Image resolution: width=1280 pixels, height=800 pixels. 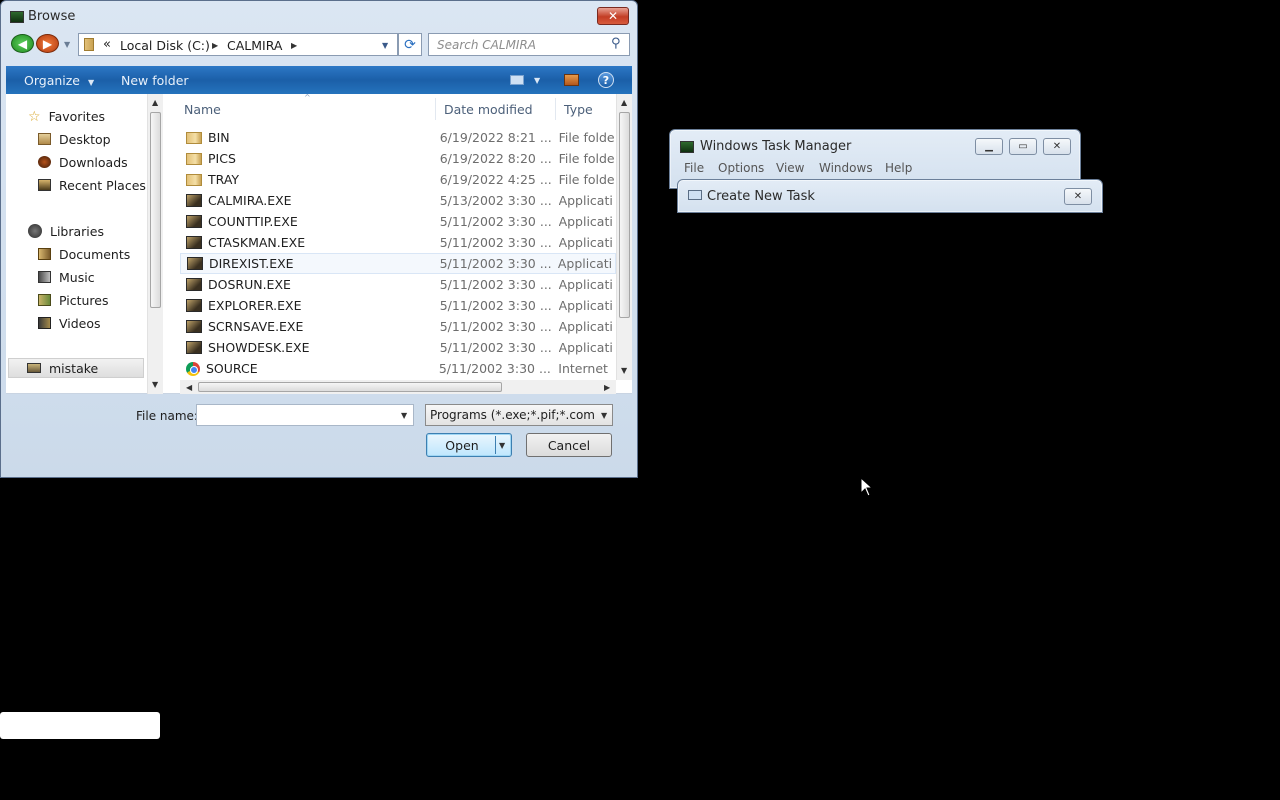 What do you see at coordinates (91, 82) in the screenshot?
I see `organize-chevron-icon: ▼` at bounding box center [91, 82].